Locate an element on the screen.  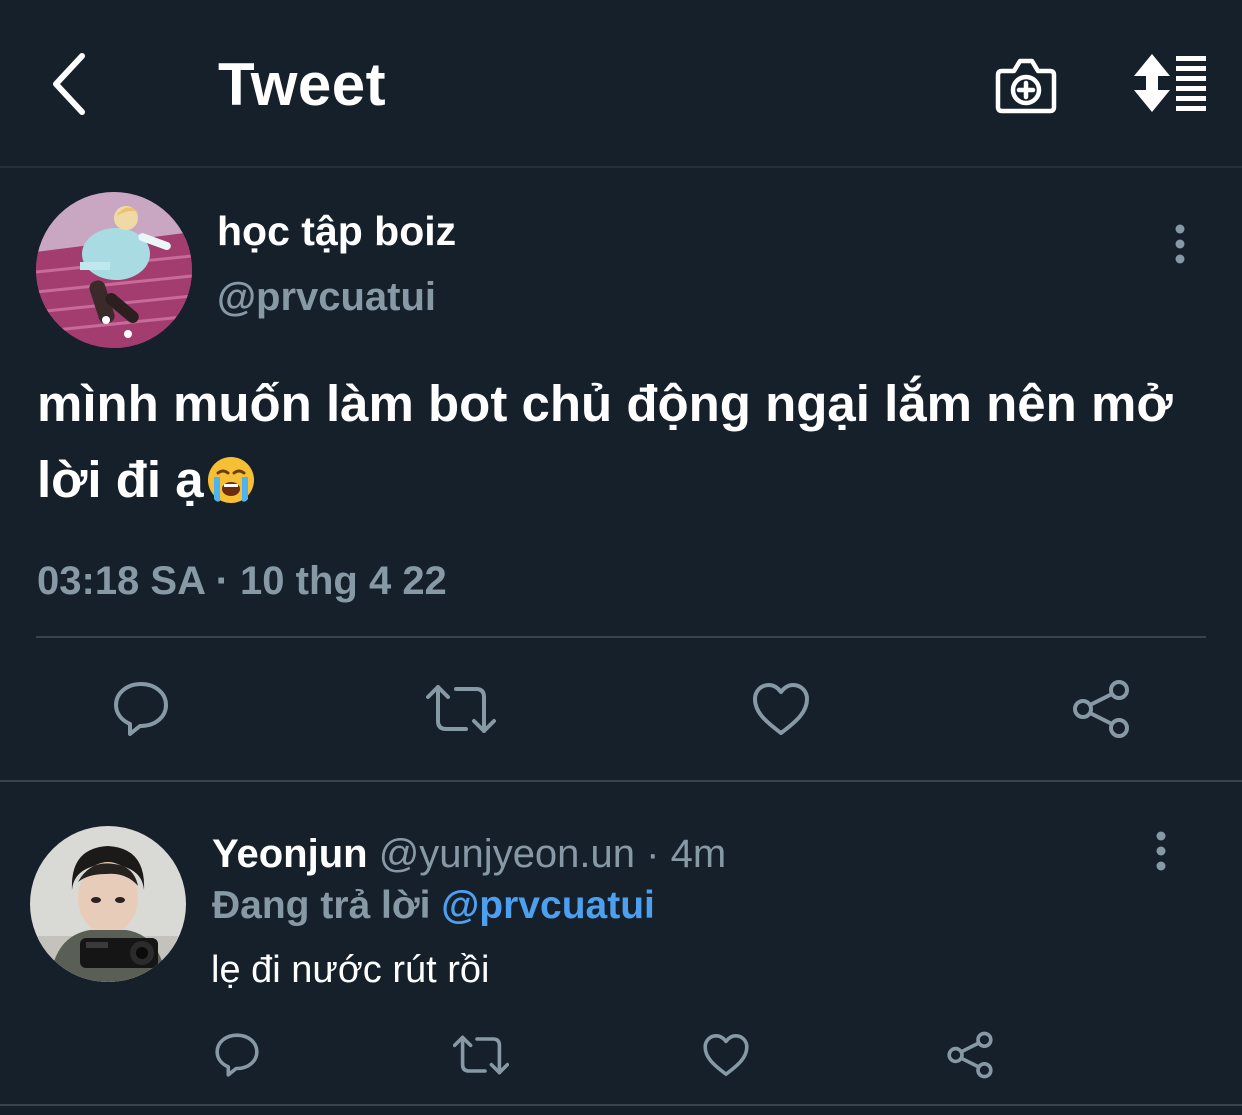
reply-author-meta: @yunjyeon.un · 4m is located at coordinates (552, 854).